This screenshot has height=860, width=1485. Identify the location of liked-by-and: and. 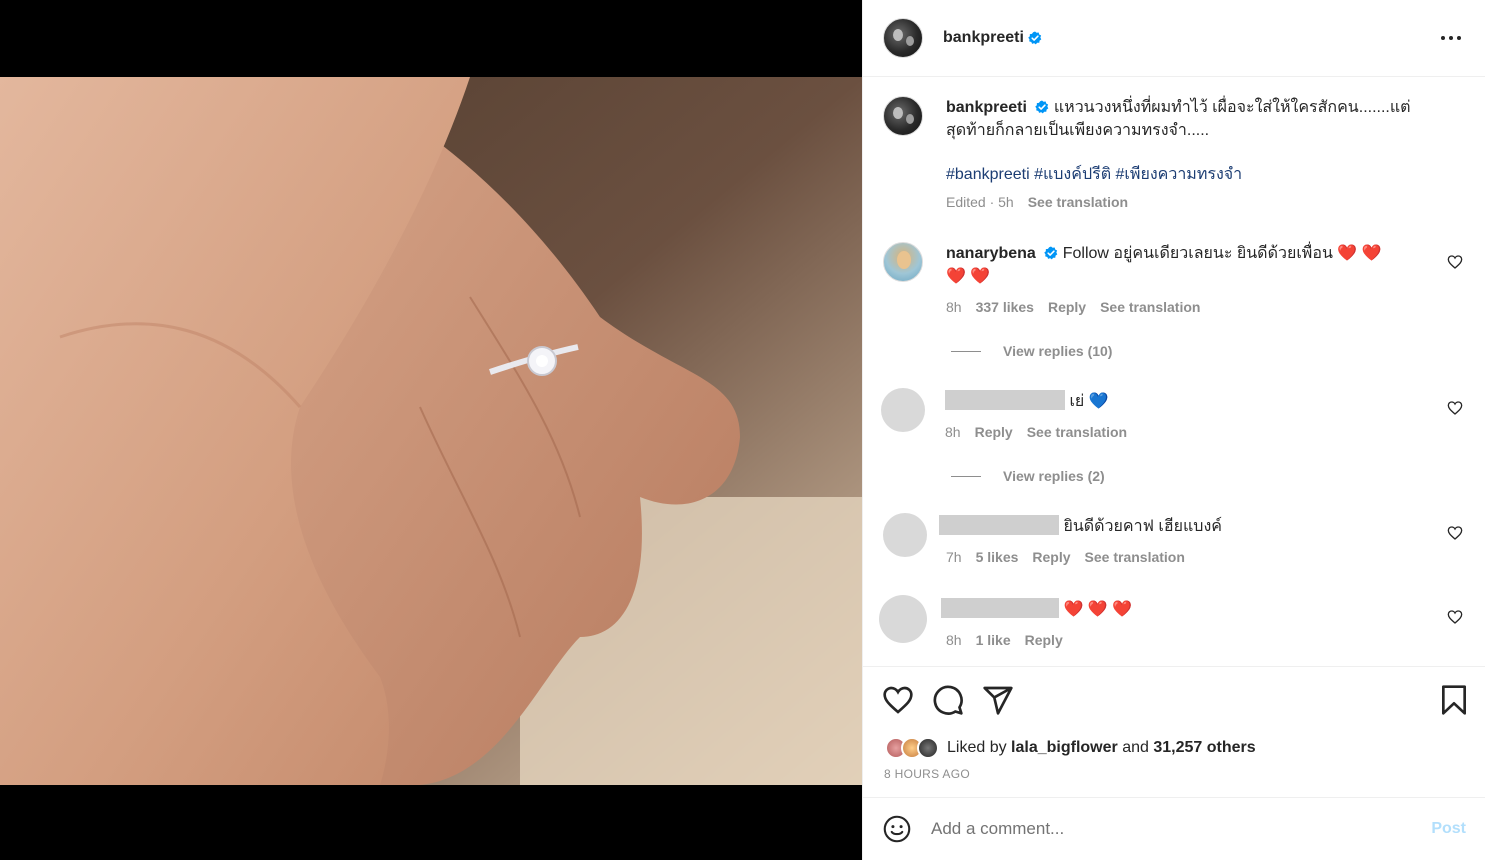
(1135, 747).